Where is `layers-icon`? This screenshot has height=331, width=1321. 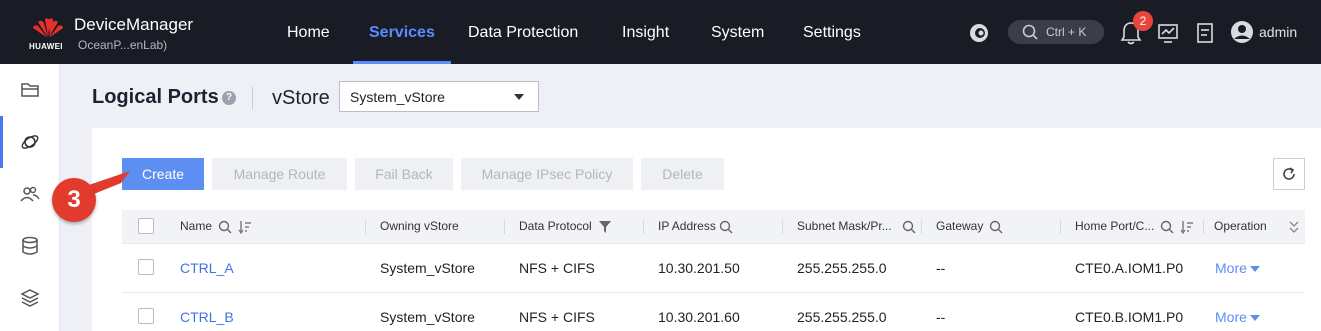 layers-icon is located at coordinates (30, 298).